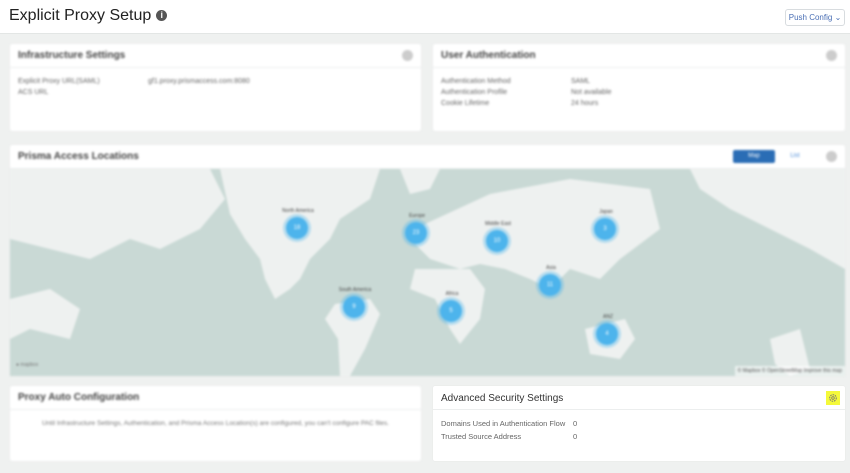 This screenshot has height=473, width=850. Describe the element at coordinates (838, 17) in the screenshot. I see `chevron-down-icon: ⌄` at that location.